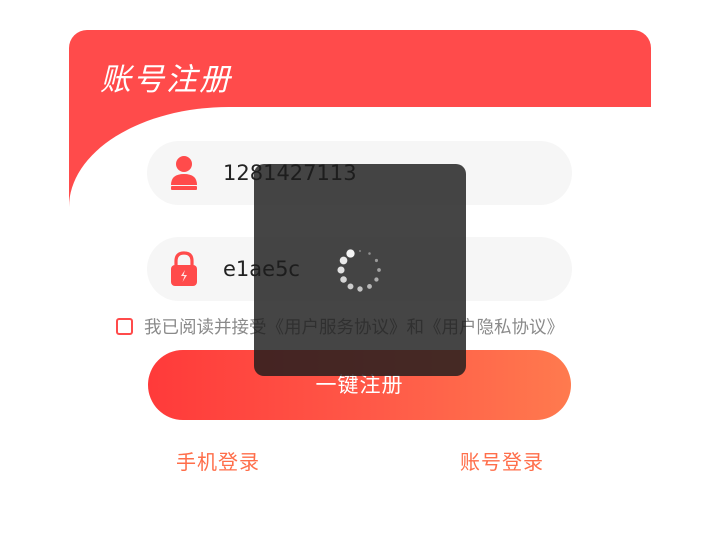  Describe the element at coordinates (166, 80) in the screenshot. I see `page-title: 账号注册` at that location.